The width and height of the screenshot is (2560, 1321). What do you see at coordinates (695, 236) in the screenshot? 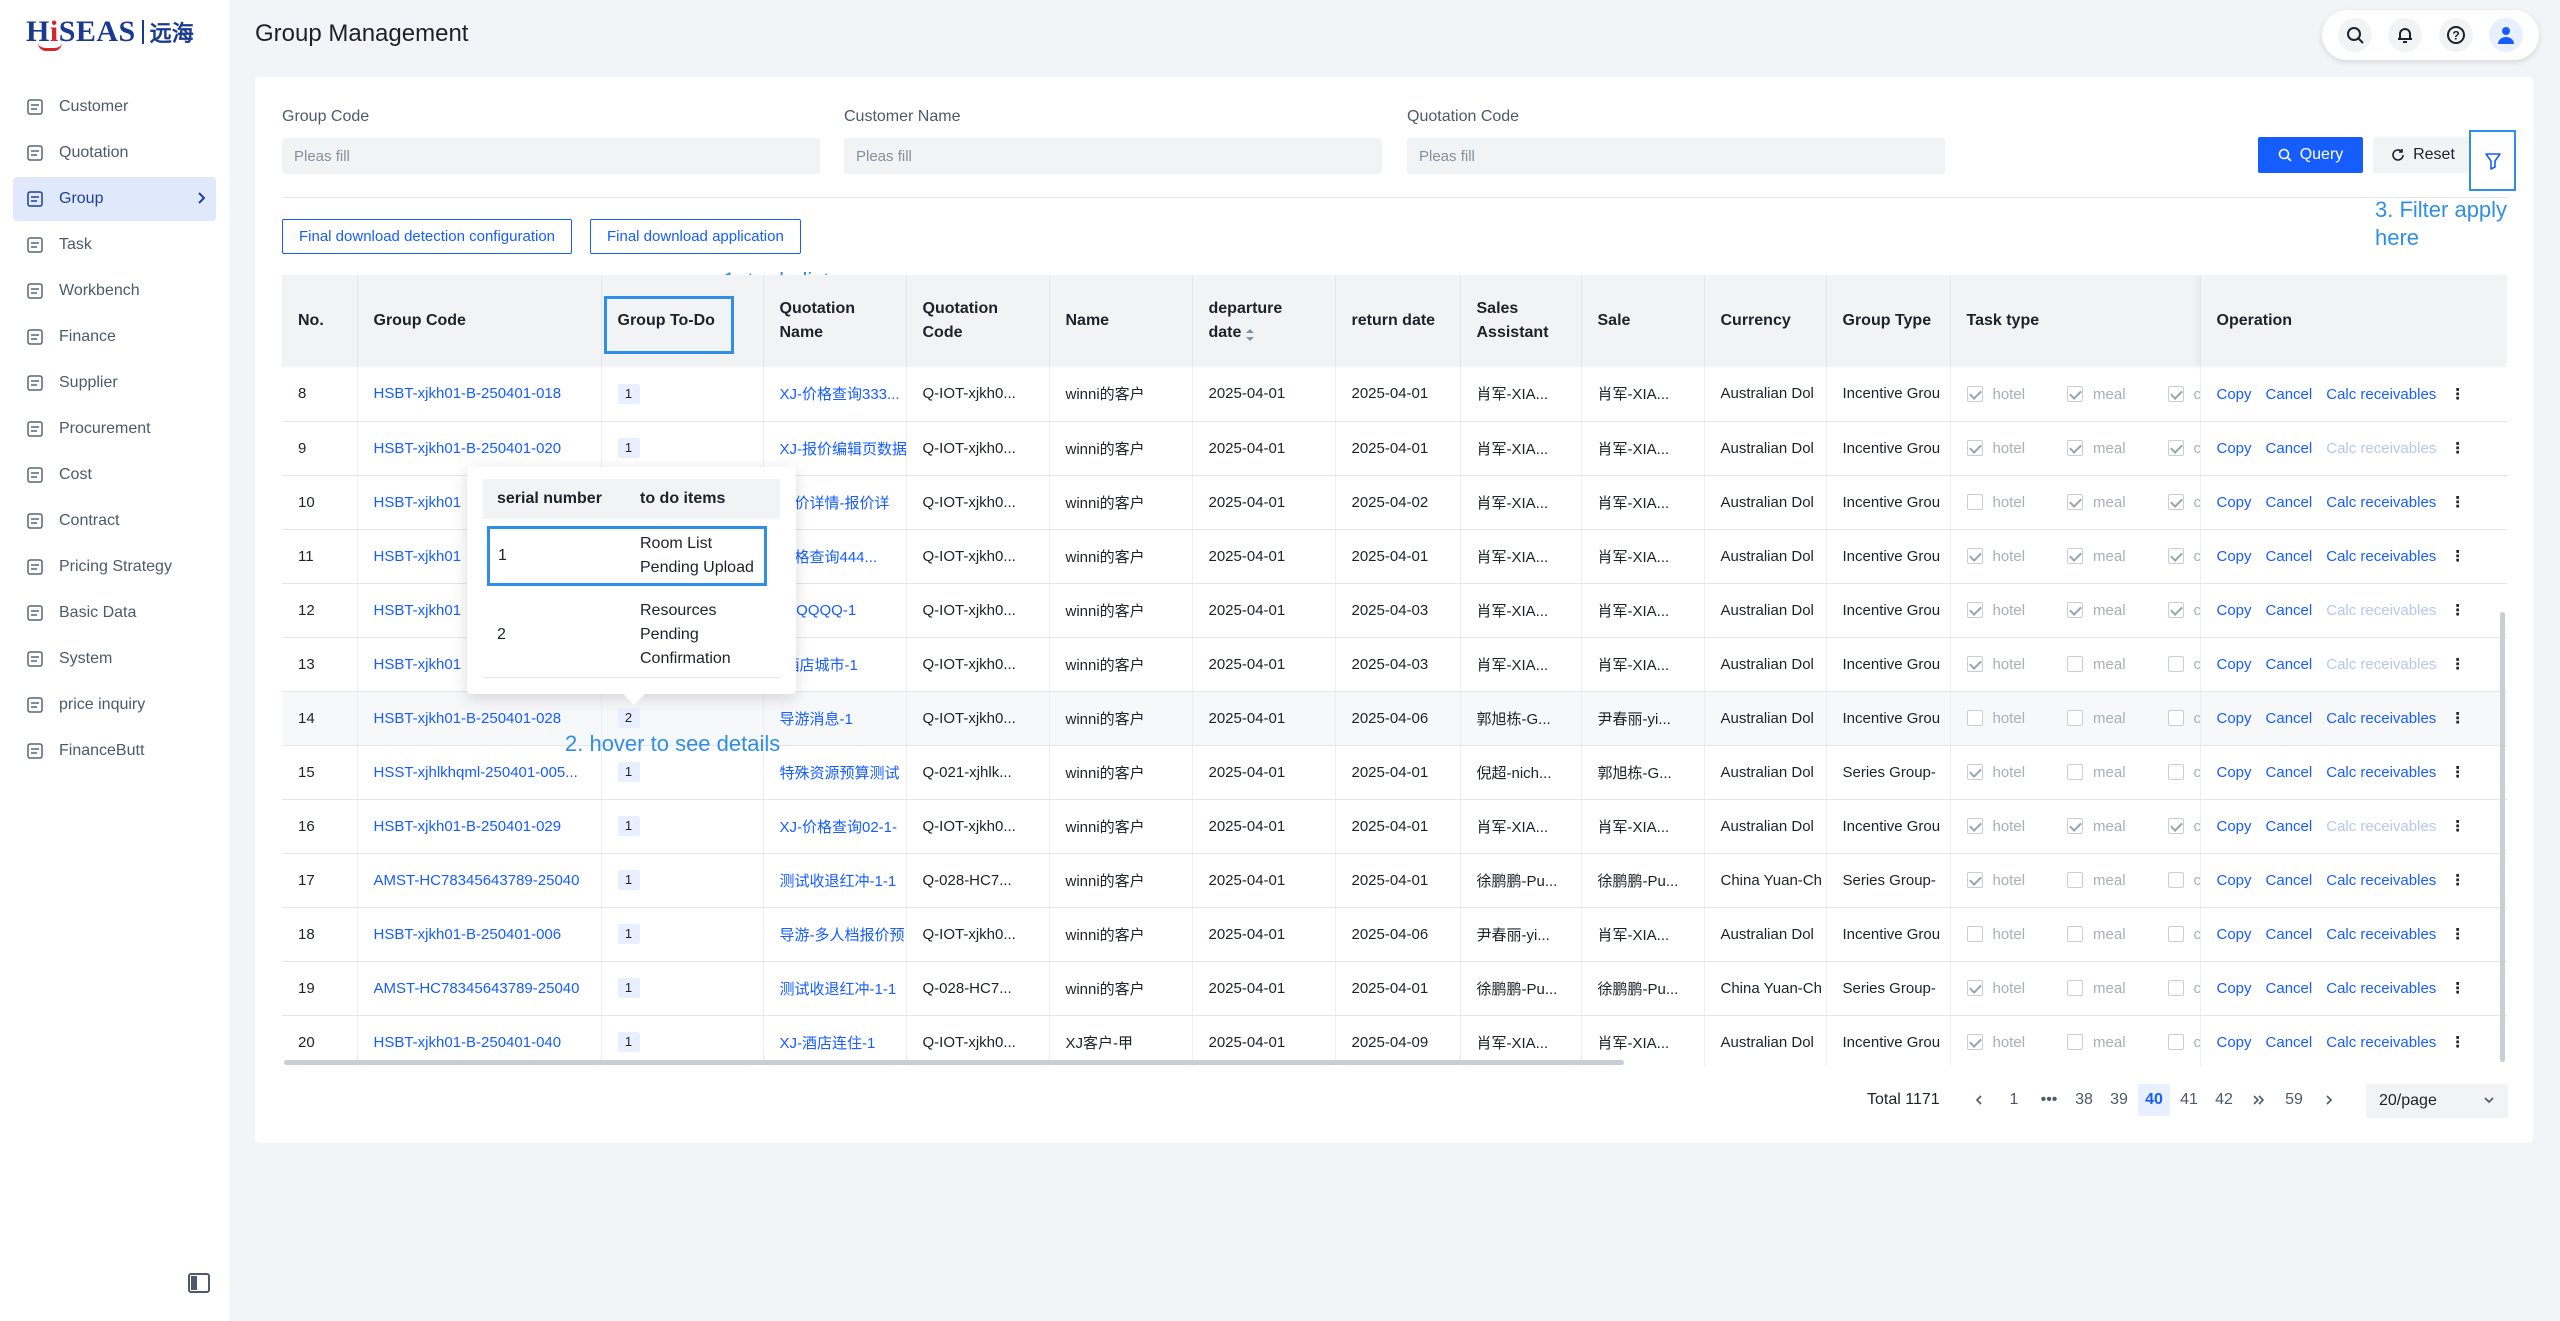
I see `download-application-button: Final download application` at bounding box center [695, 236].